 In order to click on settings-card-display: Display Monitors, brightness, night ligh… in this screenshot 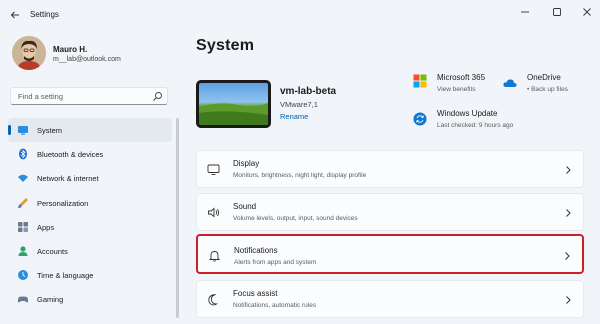, I will do `click(390, 169)`.